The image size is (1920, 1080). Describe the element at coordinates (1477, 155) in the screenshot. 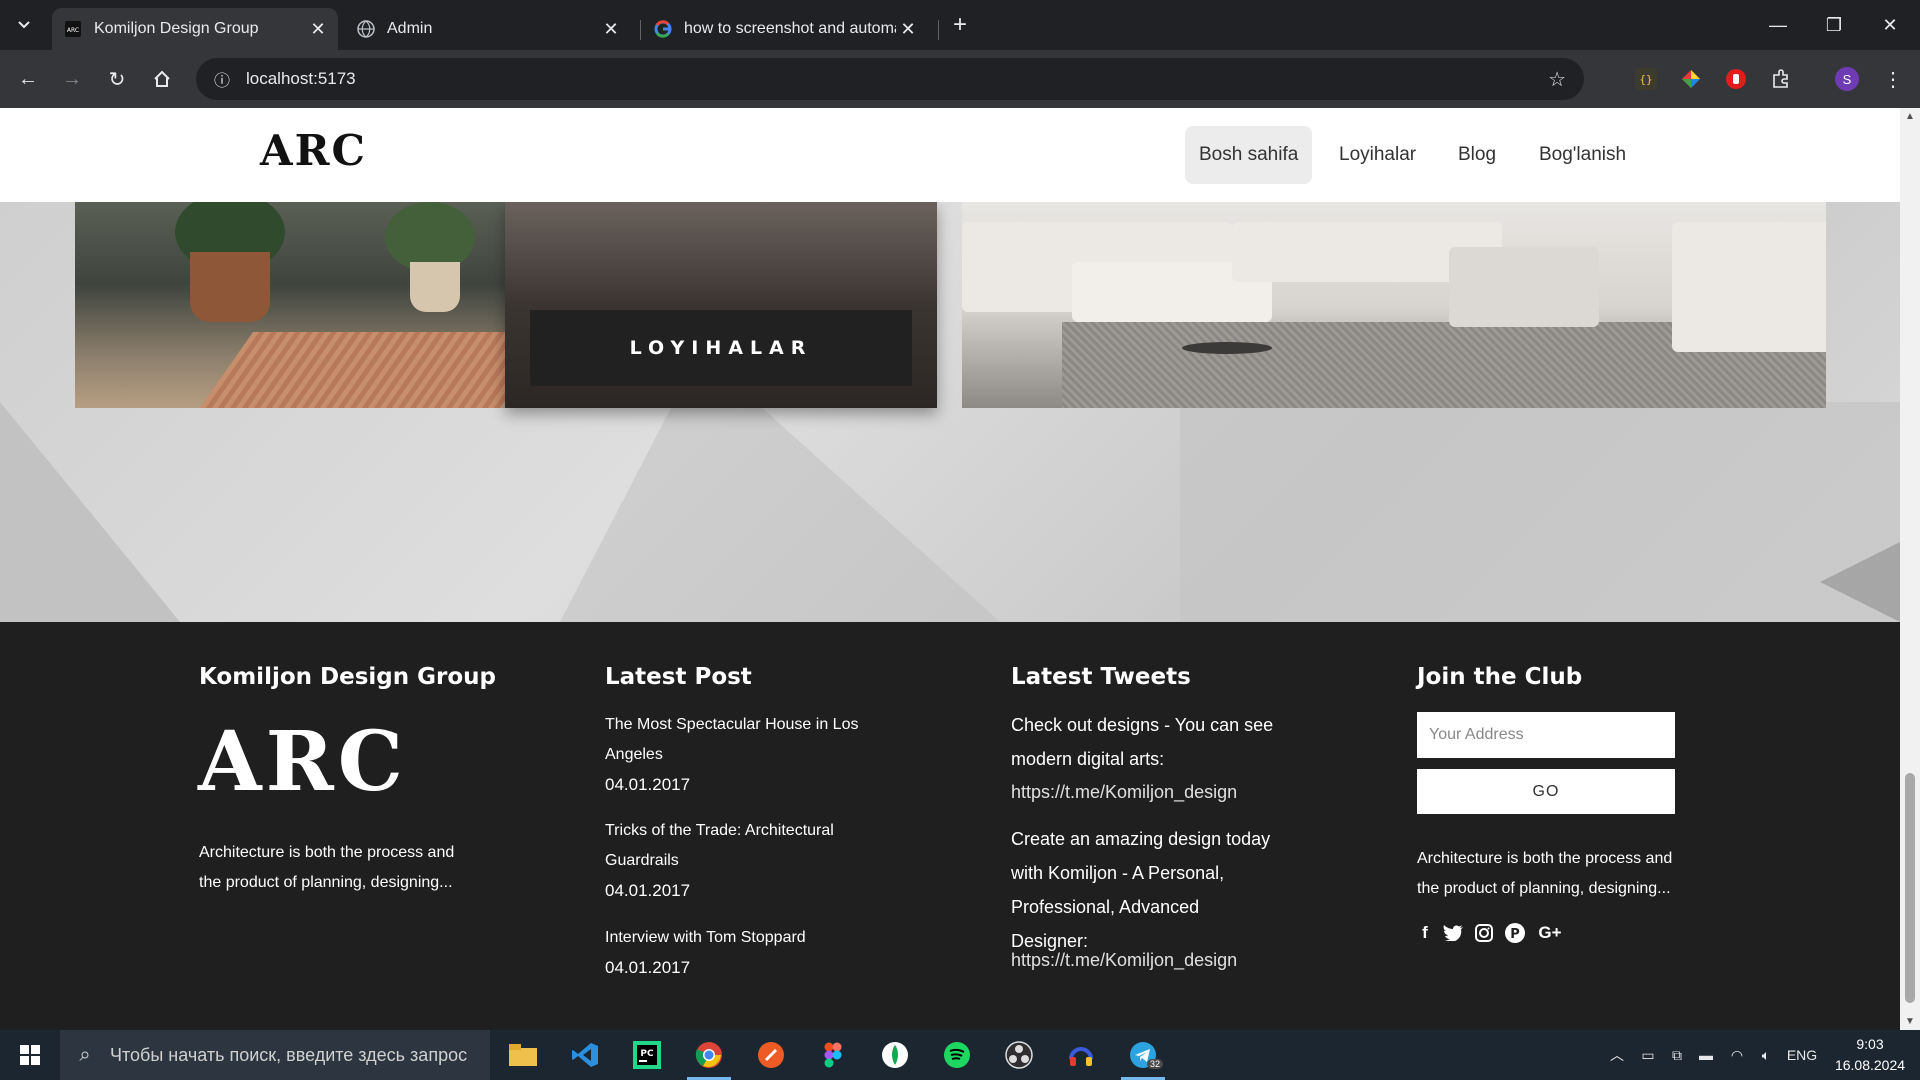

I see `nav-blog: Blog` at that location.